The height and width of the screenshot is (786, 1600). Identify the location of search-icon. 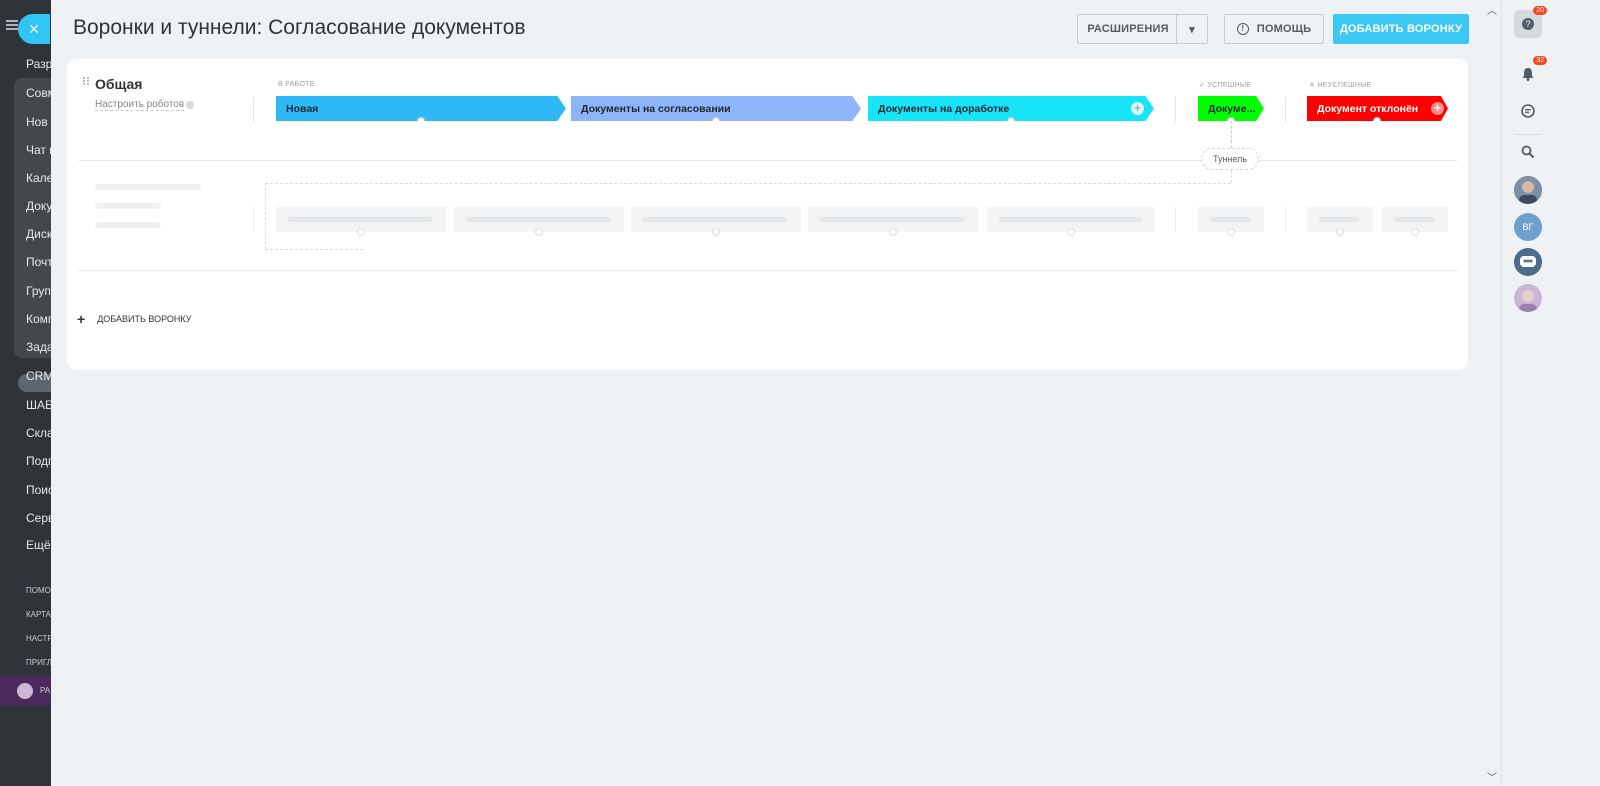
(1528, 152).